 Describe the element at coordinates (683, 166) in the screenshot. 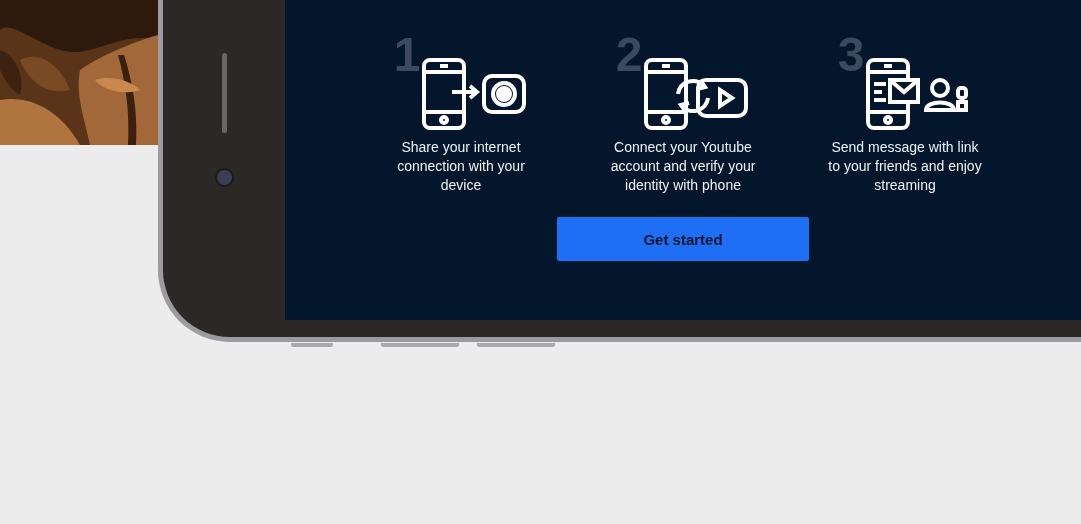

I see `step-description: Connect your Youtube account and verify your identity with phone` at that location.